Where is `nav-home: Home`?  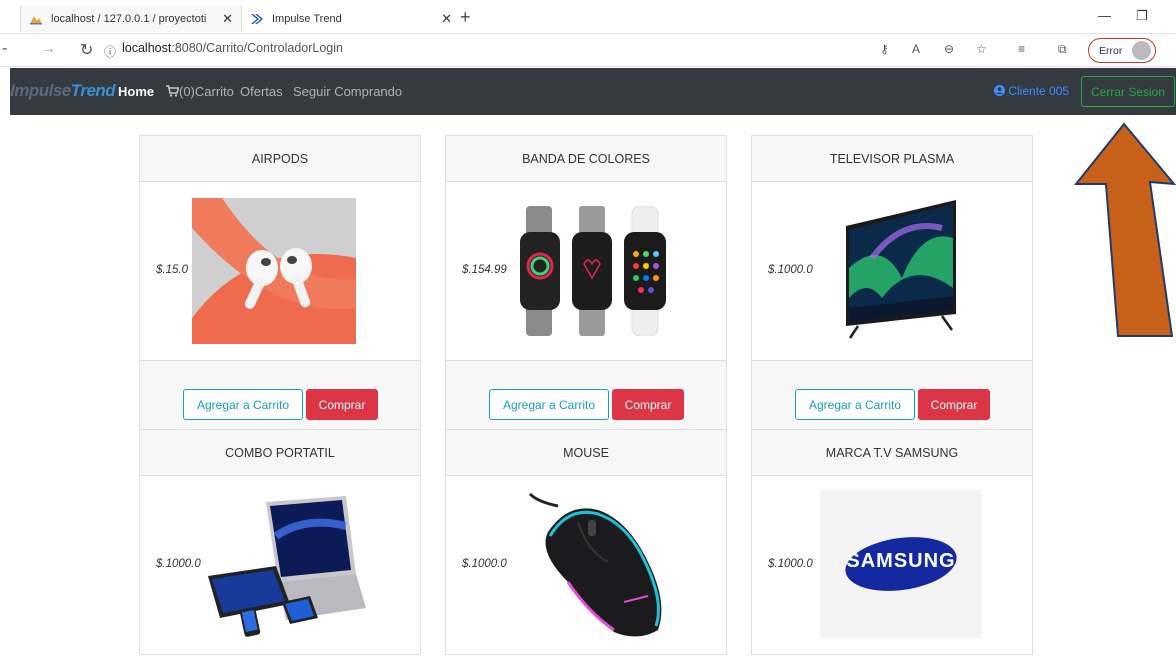 nav-home: Home is located at coordinates (136, 91).